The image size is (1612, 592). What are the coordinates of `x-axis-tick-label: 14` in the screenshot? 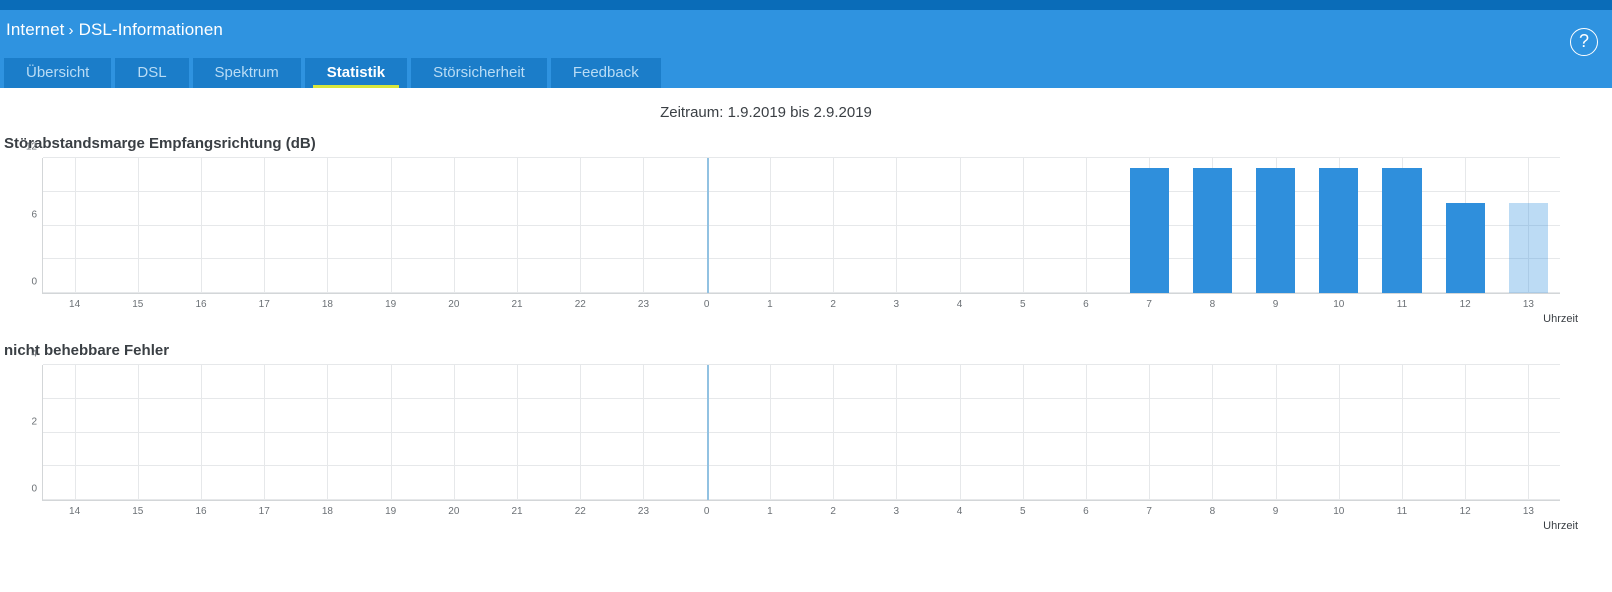 It's located at (75, 511).